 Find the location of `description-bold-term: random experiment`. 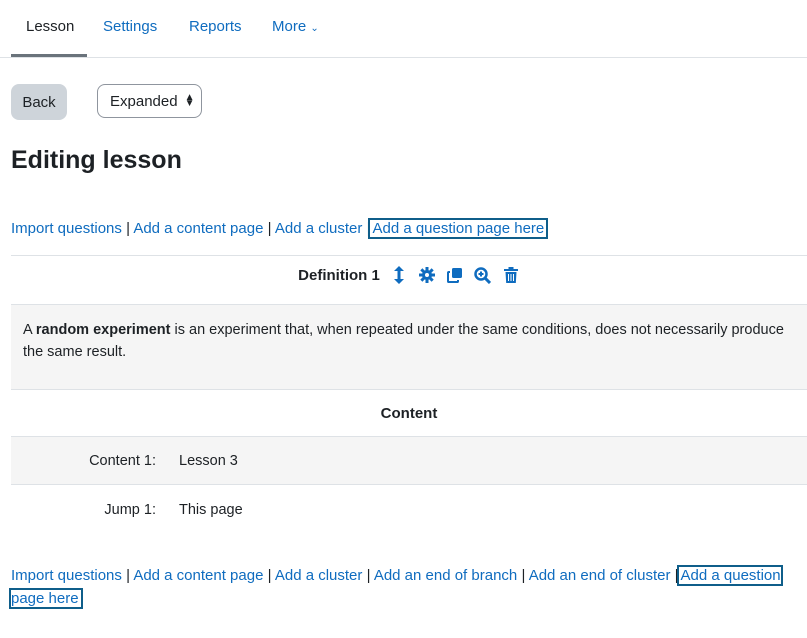

description-bold-term: random experiment is located at coordinates (103, 330).